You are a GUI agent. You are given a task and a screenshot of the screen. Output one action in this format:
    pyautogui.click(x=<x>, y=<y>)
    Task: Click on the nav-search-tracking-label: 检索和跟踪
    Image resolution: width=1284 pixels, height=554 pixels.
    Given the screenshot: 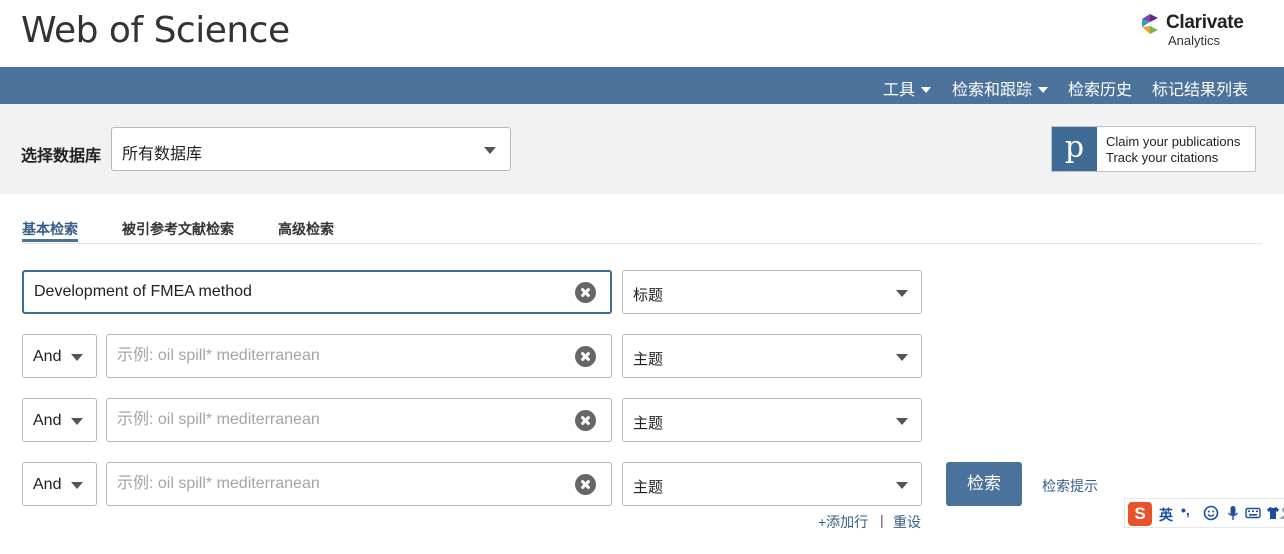 What is the action you would take?
    pyautogui.click(x=992, y=90)
    